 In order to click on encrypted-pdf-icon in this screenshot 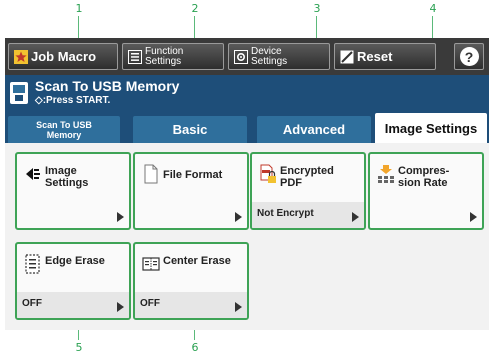, I will do `click(268, 173)`.